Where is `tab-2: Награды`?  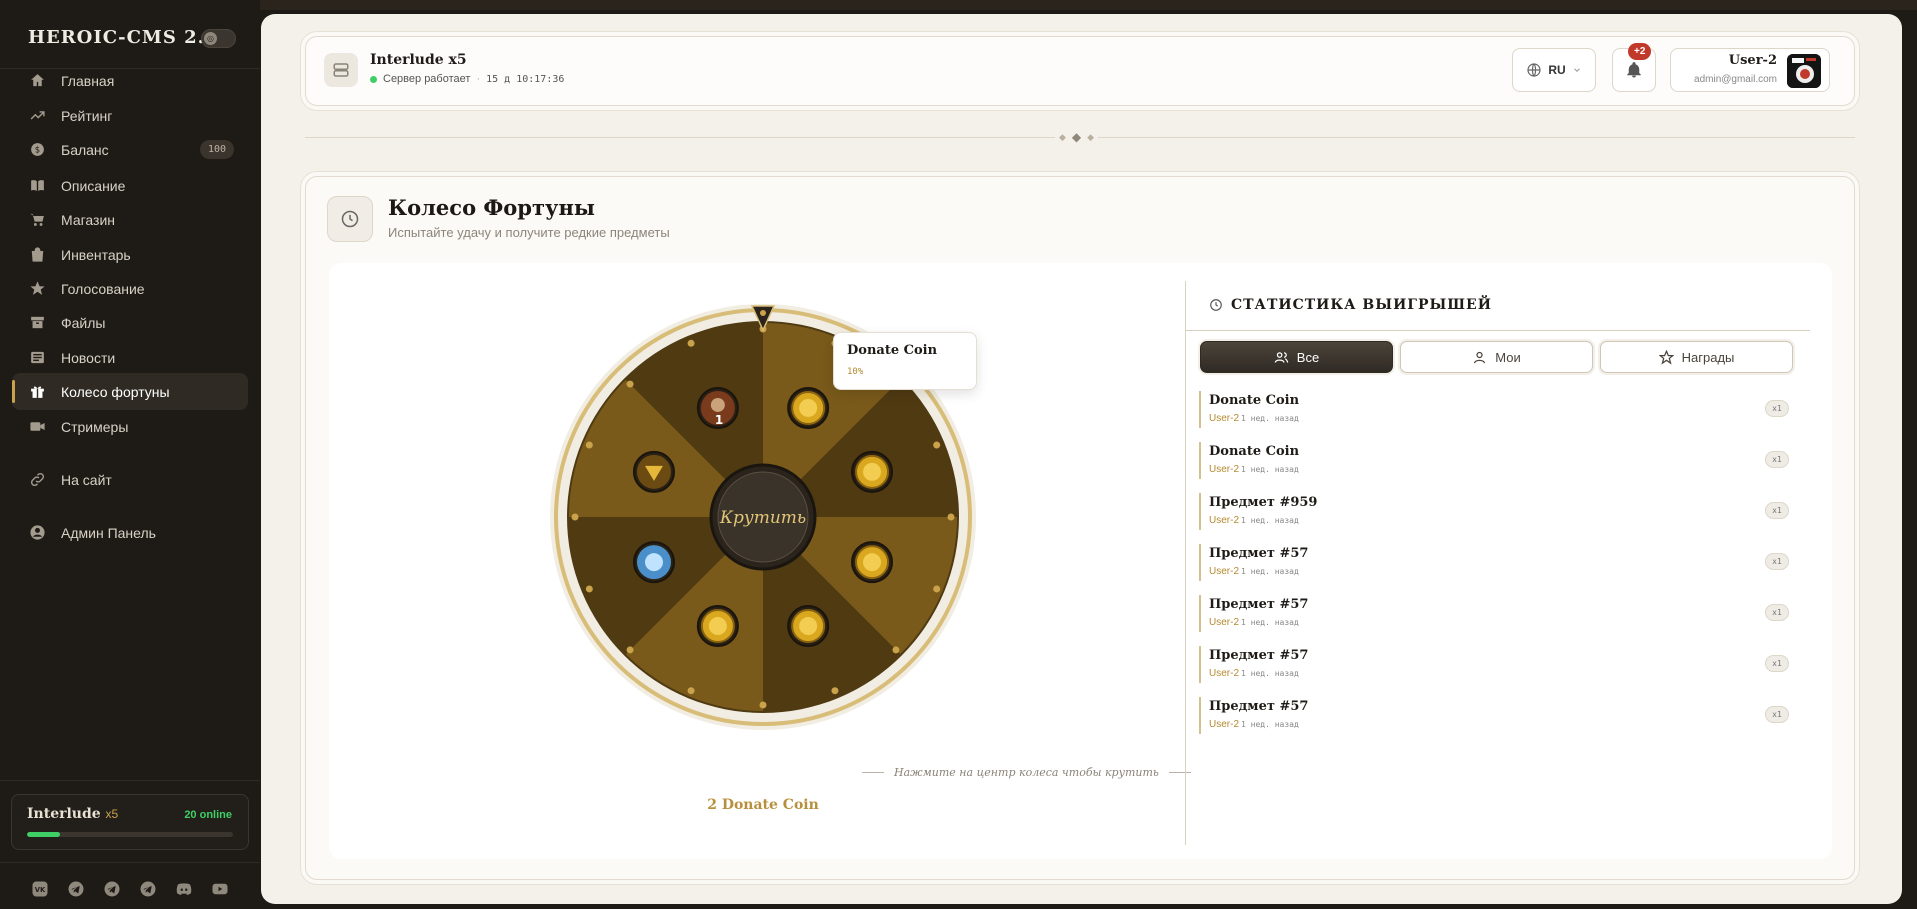
tab-2: Награды is located at coordinates (1696, 357).